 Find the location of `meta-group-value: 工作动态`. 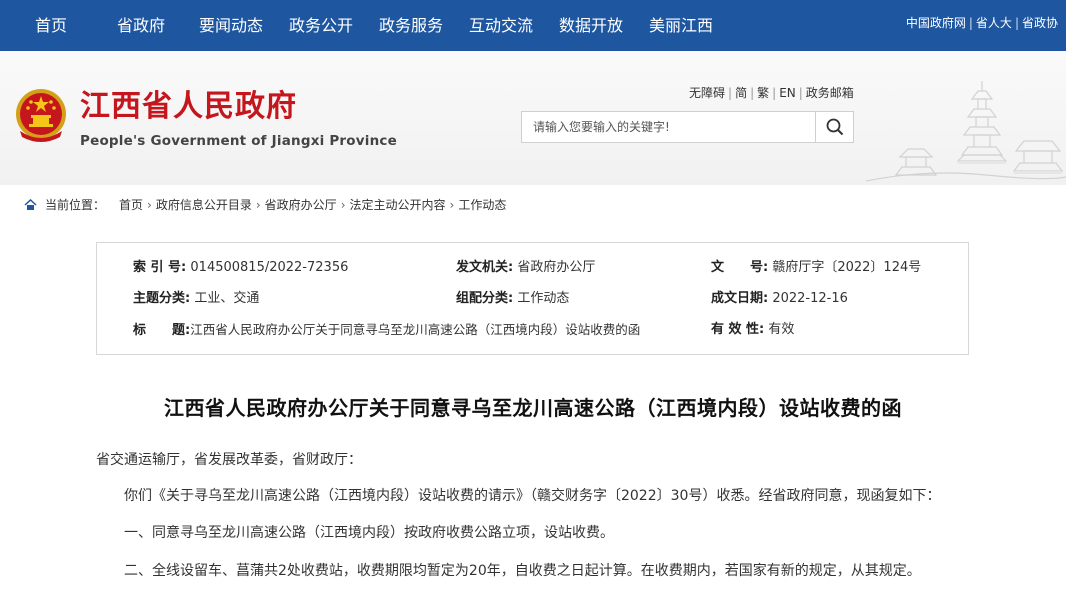

meta-group-value: 工作动态 is located at coordinates (543, 298).